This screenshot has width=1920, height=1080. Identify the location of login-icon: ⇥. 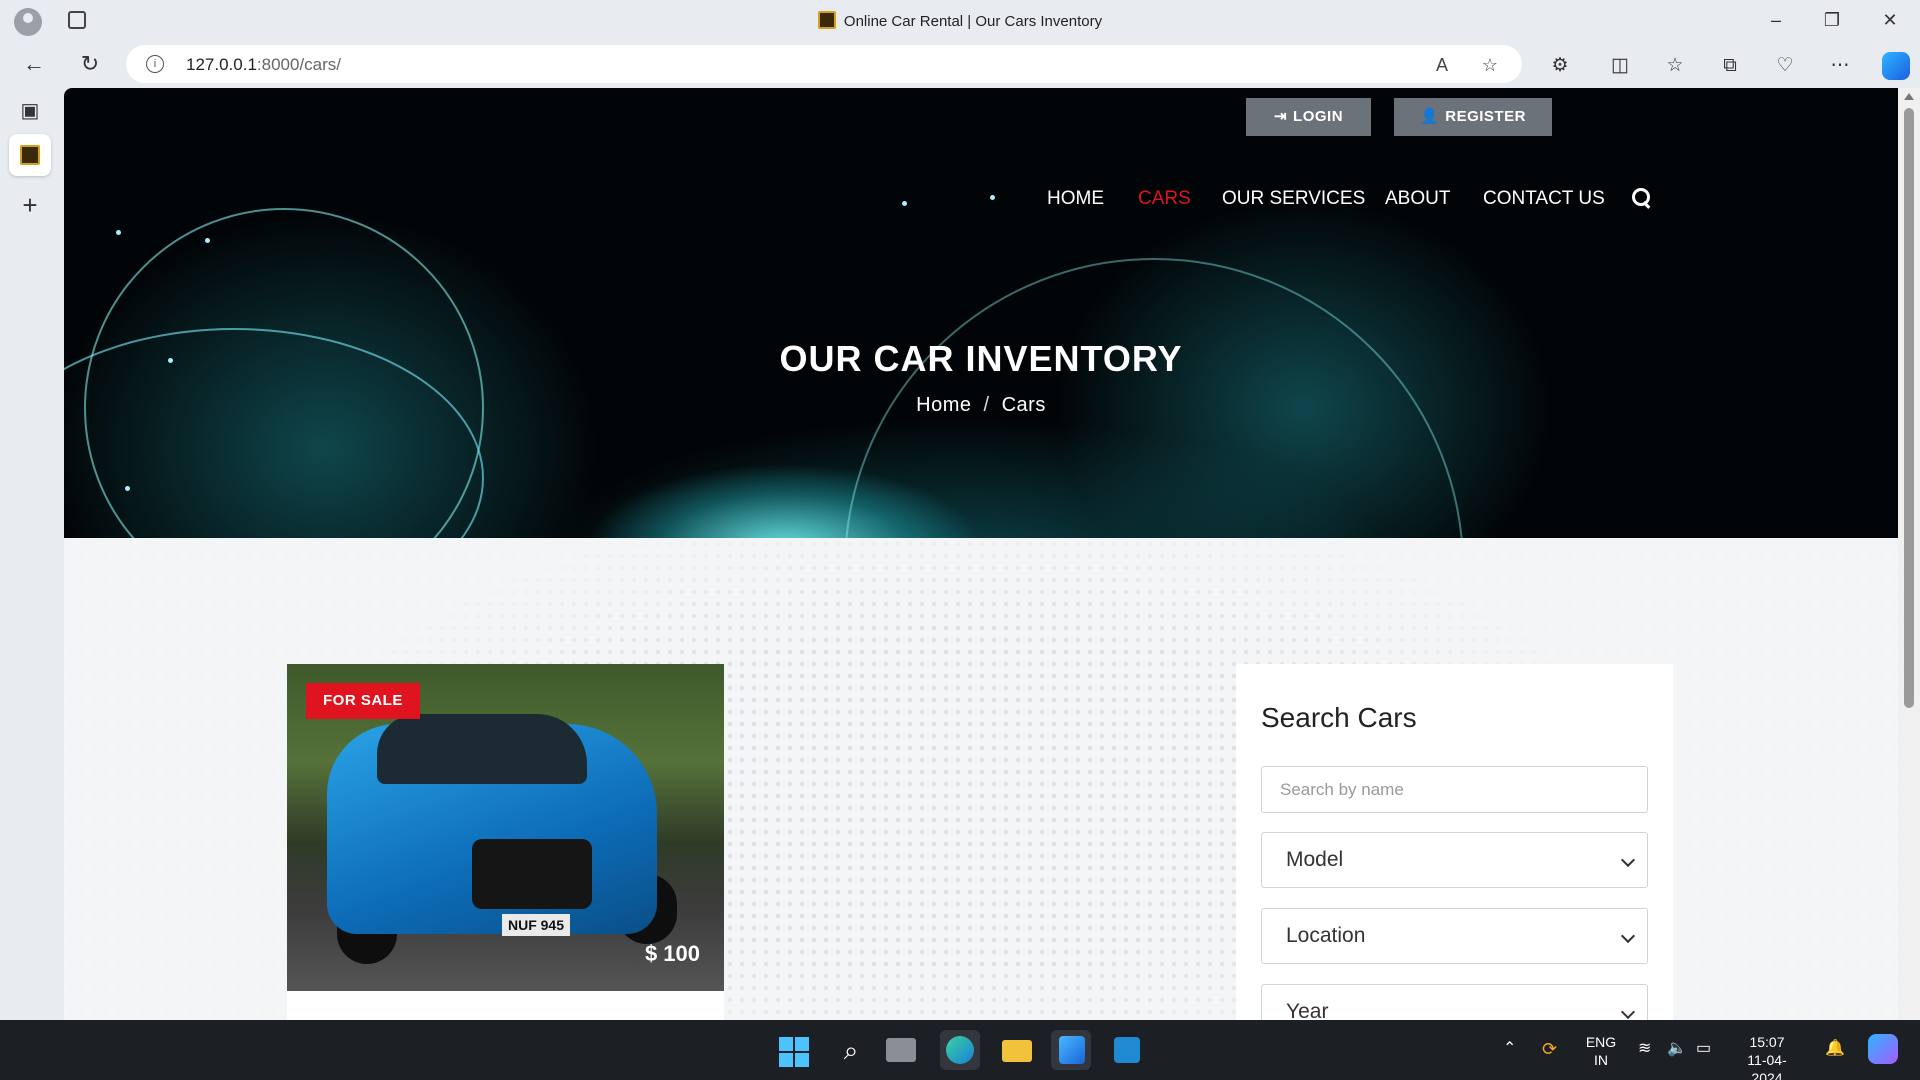
(1280, 116).